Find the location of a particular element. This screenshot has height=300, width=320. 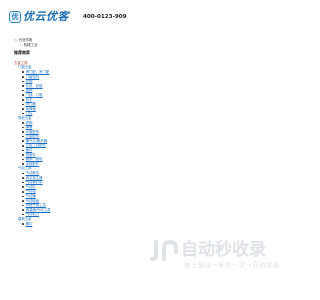

logo-text: 优云优客 is located at coordinates (46, 16).